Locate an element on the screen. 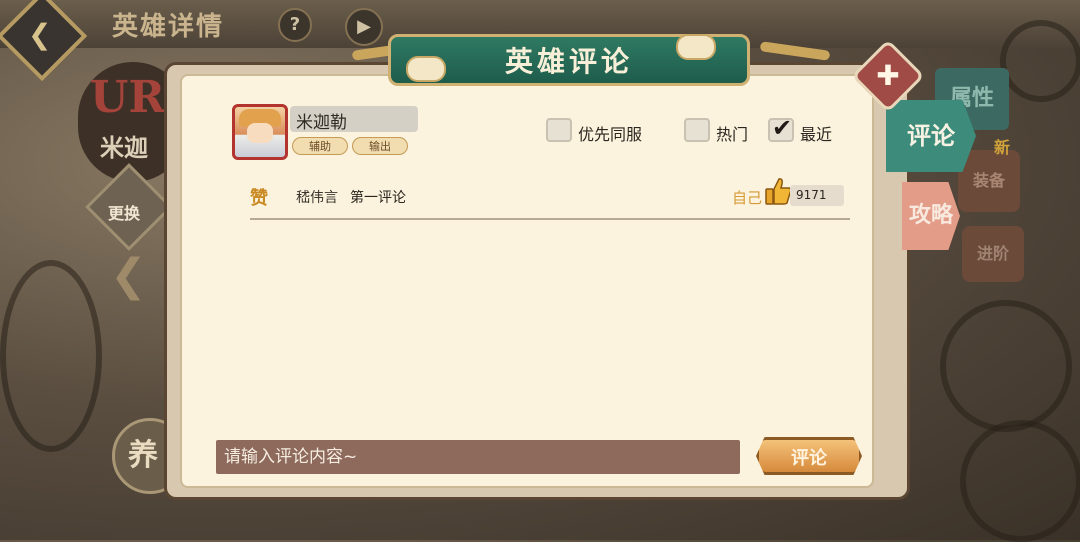 The width and height of the screenshot is (1080, 542). checkmark-icon: ✔ is located at coordinates (782, 128).